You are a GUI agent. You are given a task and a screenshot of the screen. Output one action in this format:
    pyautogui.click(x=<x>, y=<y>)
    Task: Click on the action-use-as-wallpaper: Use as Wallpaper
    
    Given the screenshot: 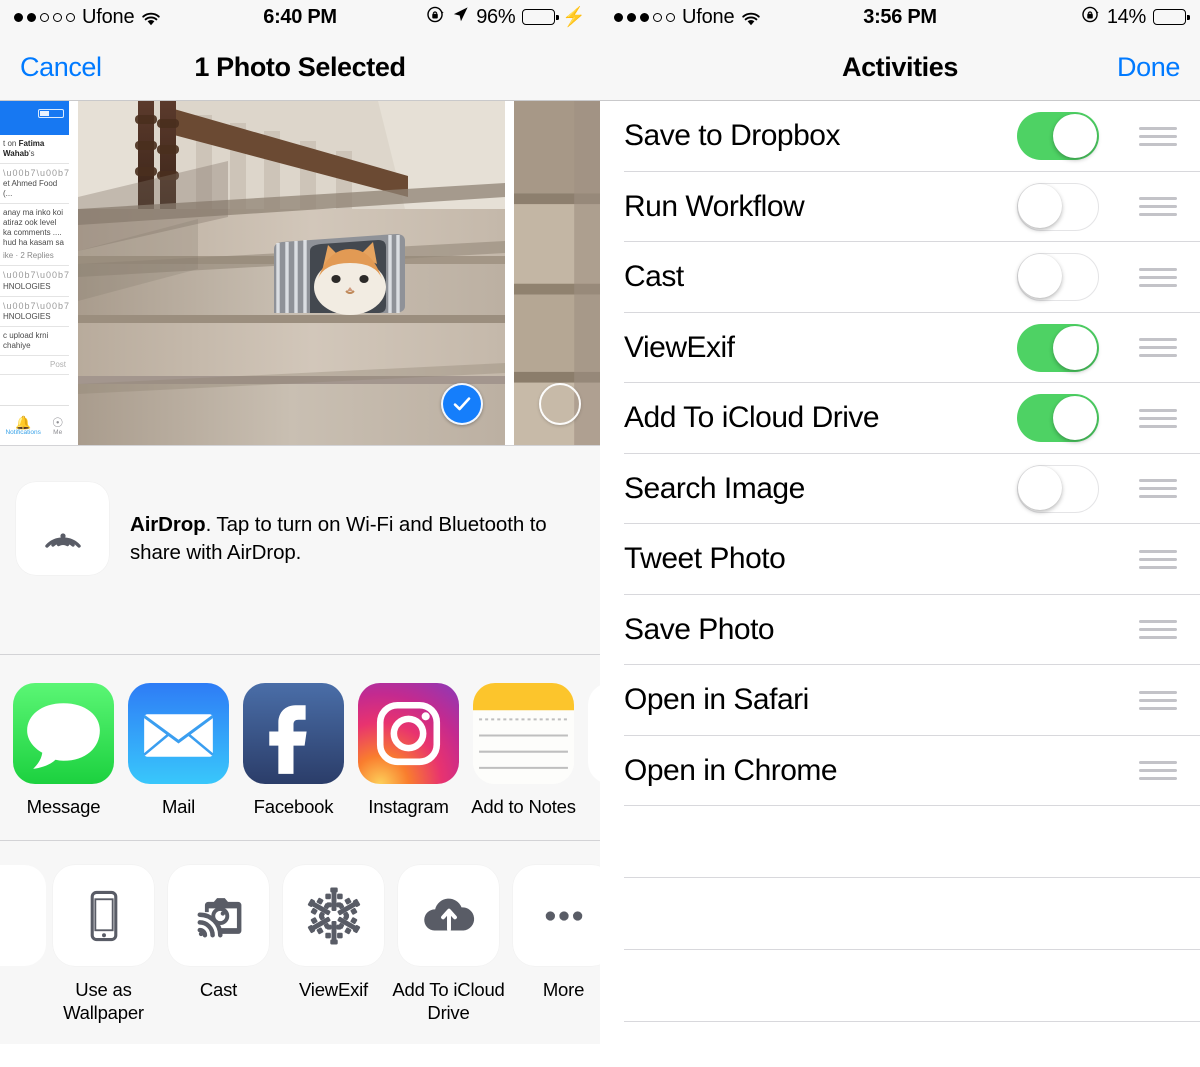 What is the action you would take?
    pyautogui.click(x=103, y=944)
    